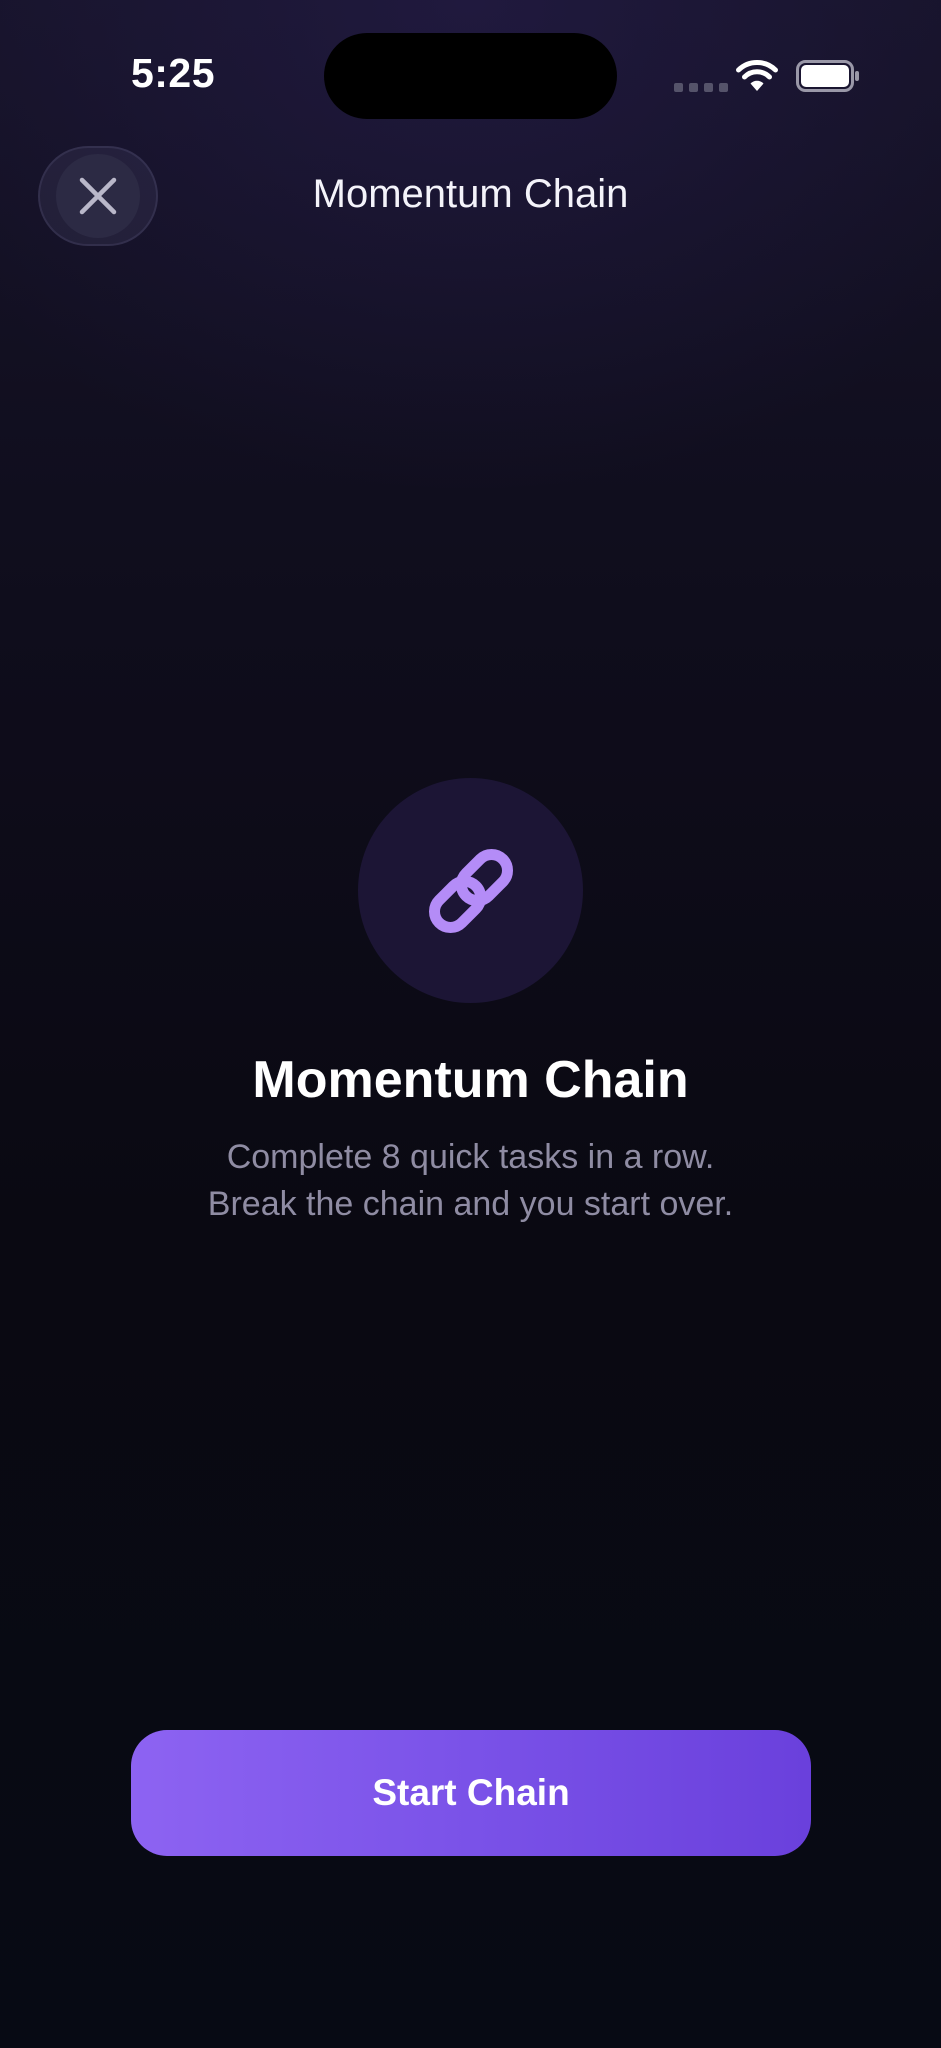 The image size is (941, 2048). I want to click on close-button-inner, so click(98, 196).